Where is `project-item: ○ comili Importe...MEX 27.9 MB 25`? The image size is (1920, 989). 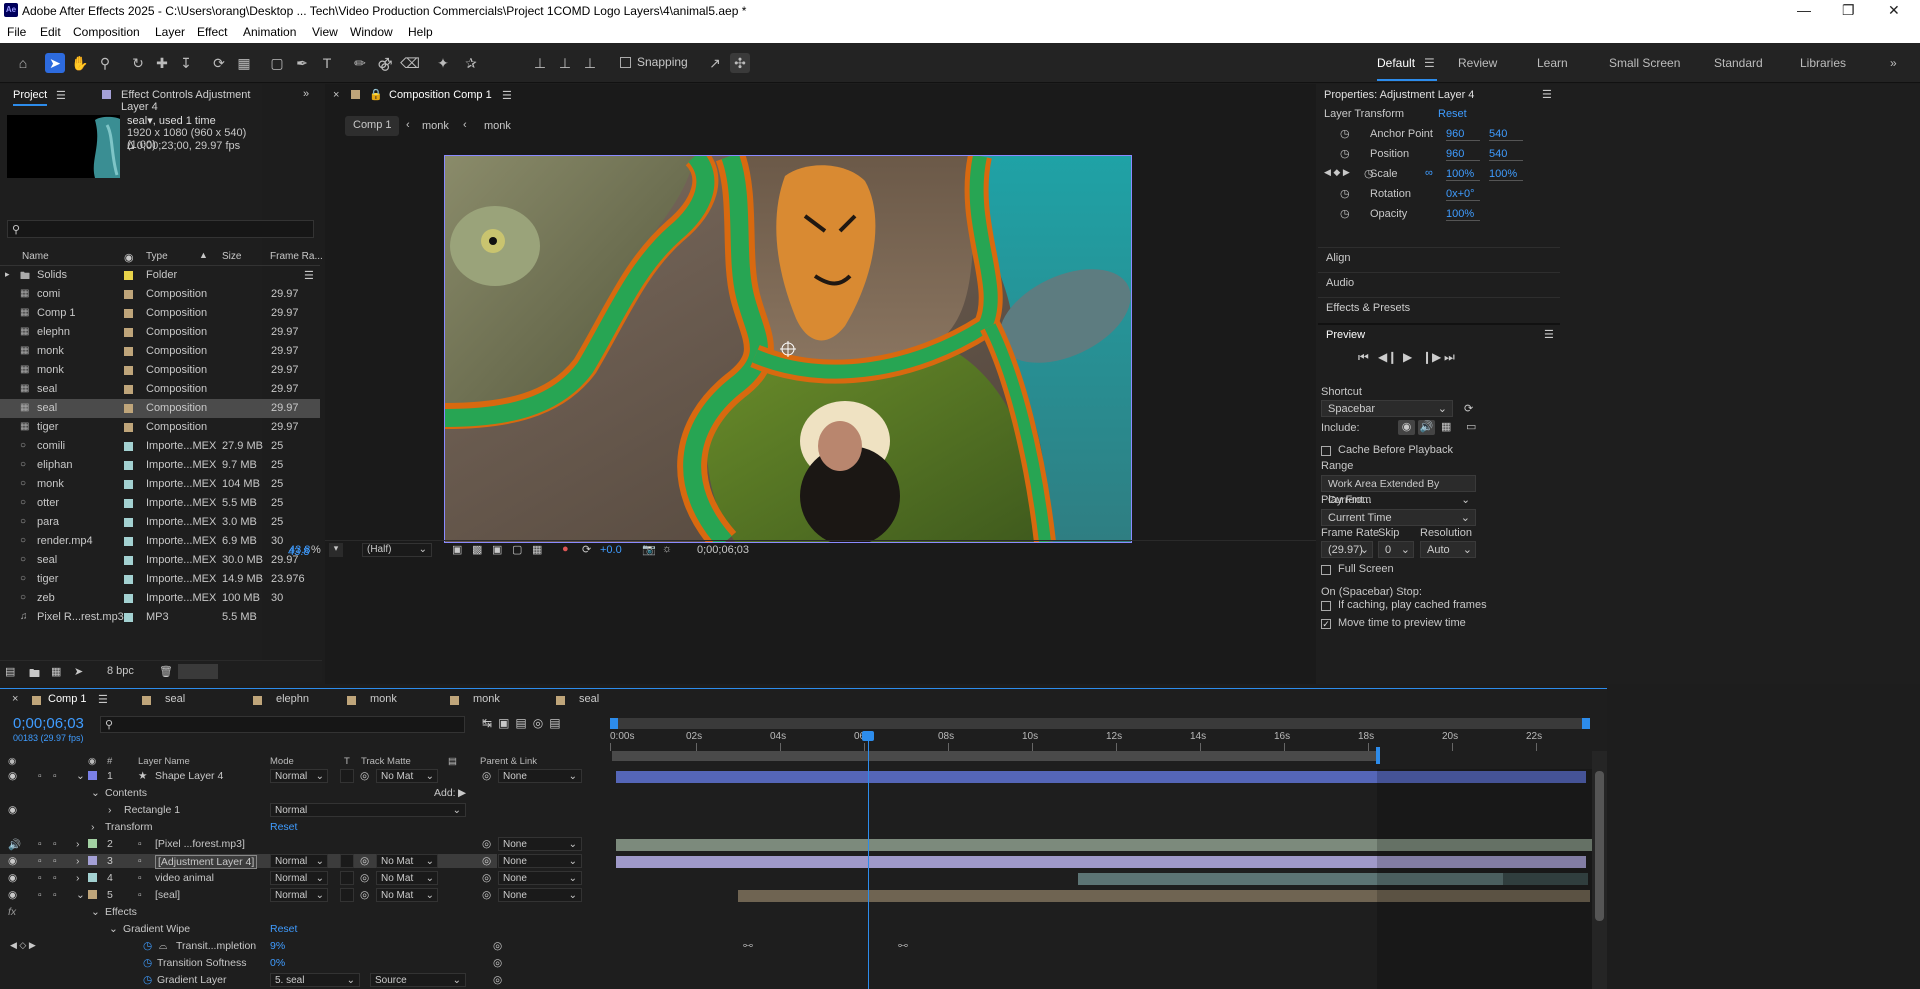
project-item: ○ comili Importe...MEX 27.9 MB 25 is located at coordinates (160, 446).